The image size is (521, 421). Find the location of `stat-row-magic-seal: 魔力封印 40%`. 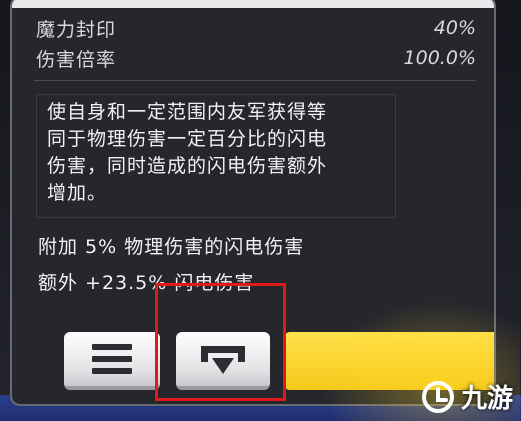

stat-row-magic-seal: 魔力封印 40% is located at coordinates (256, 28).